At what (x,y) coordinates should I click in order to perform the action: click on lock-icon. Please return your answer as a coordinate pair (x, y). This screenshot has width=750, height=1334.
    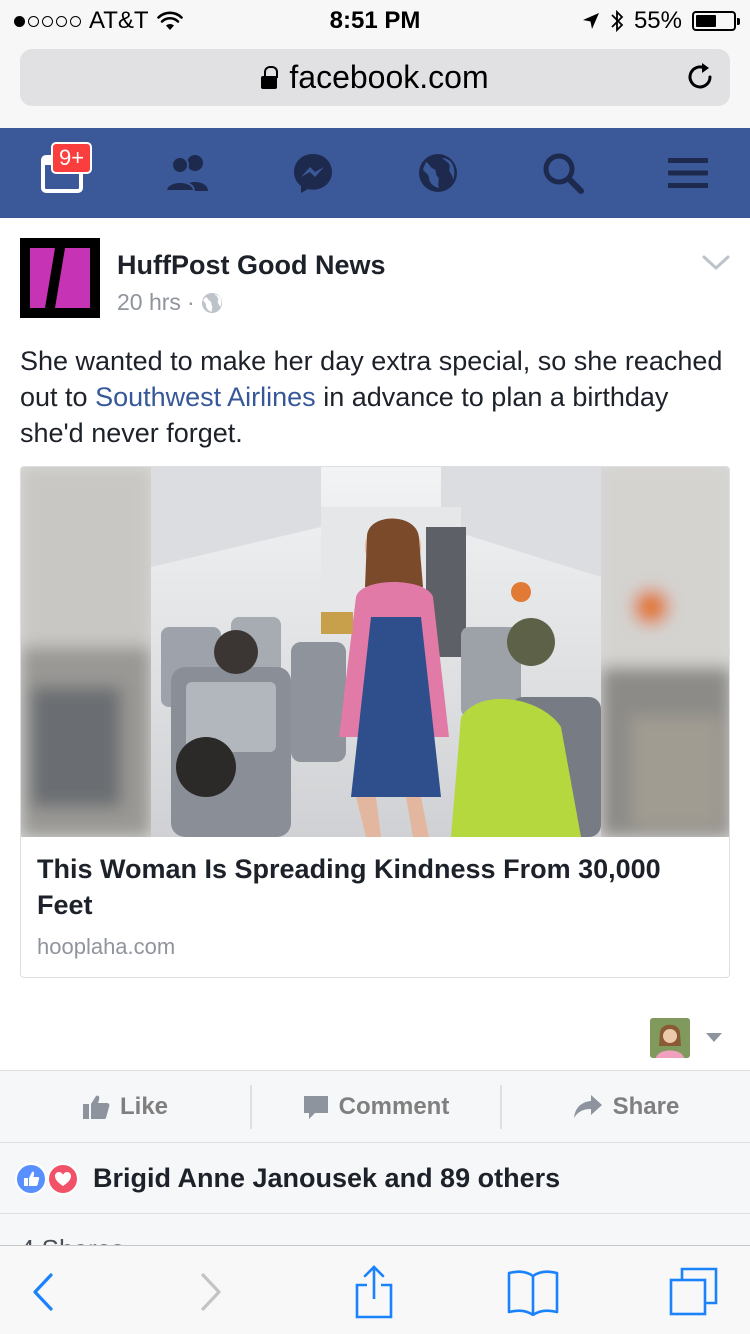
    Looking at the image, I should click on (270, 78).